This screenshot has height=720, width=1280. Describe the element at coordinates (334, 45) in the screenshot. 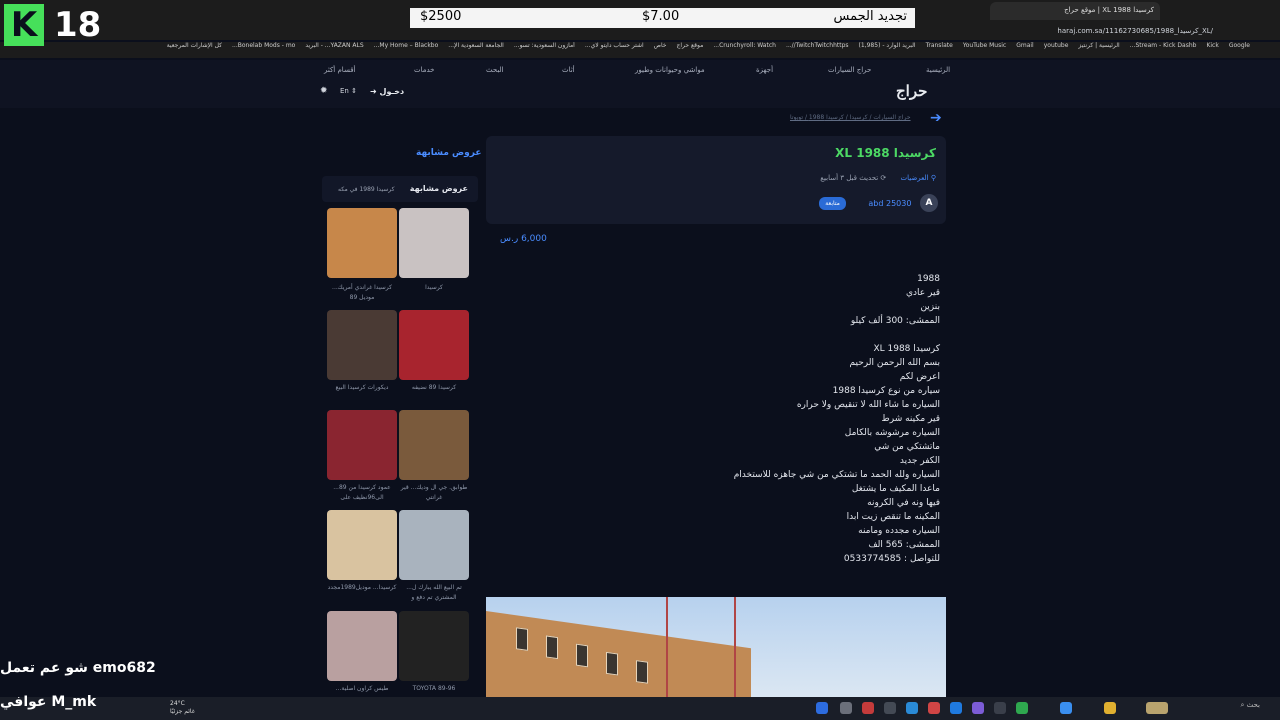

I see `bookmark-item: YAZAN ALS... - البريد` at that location.